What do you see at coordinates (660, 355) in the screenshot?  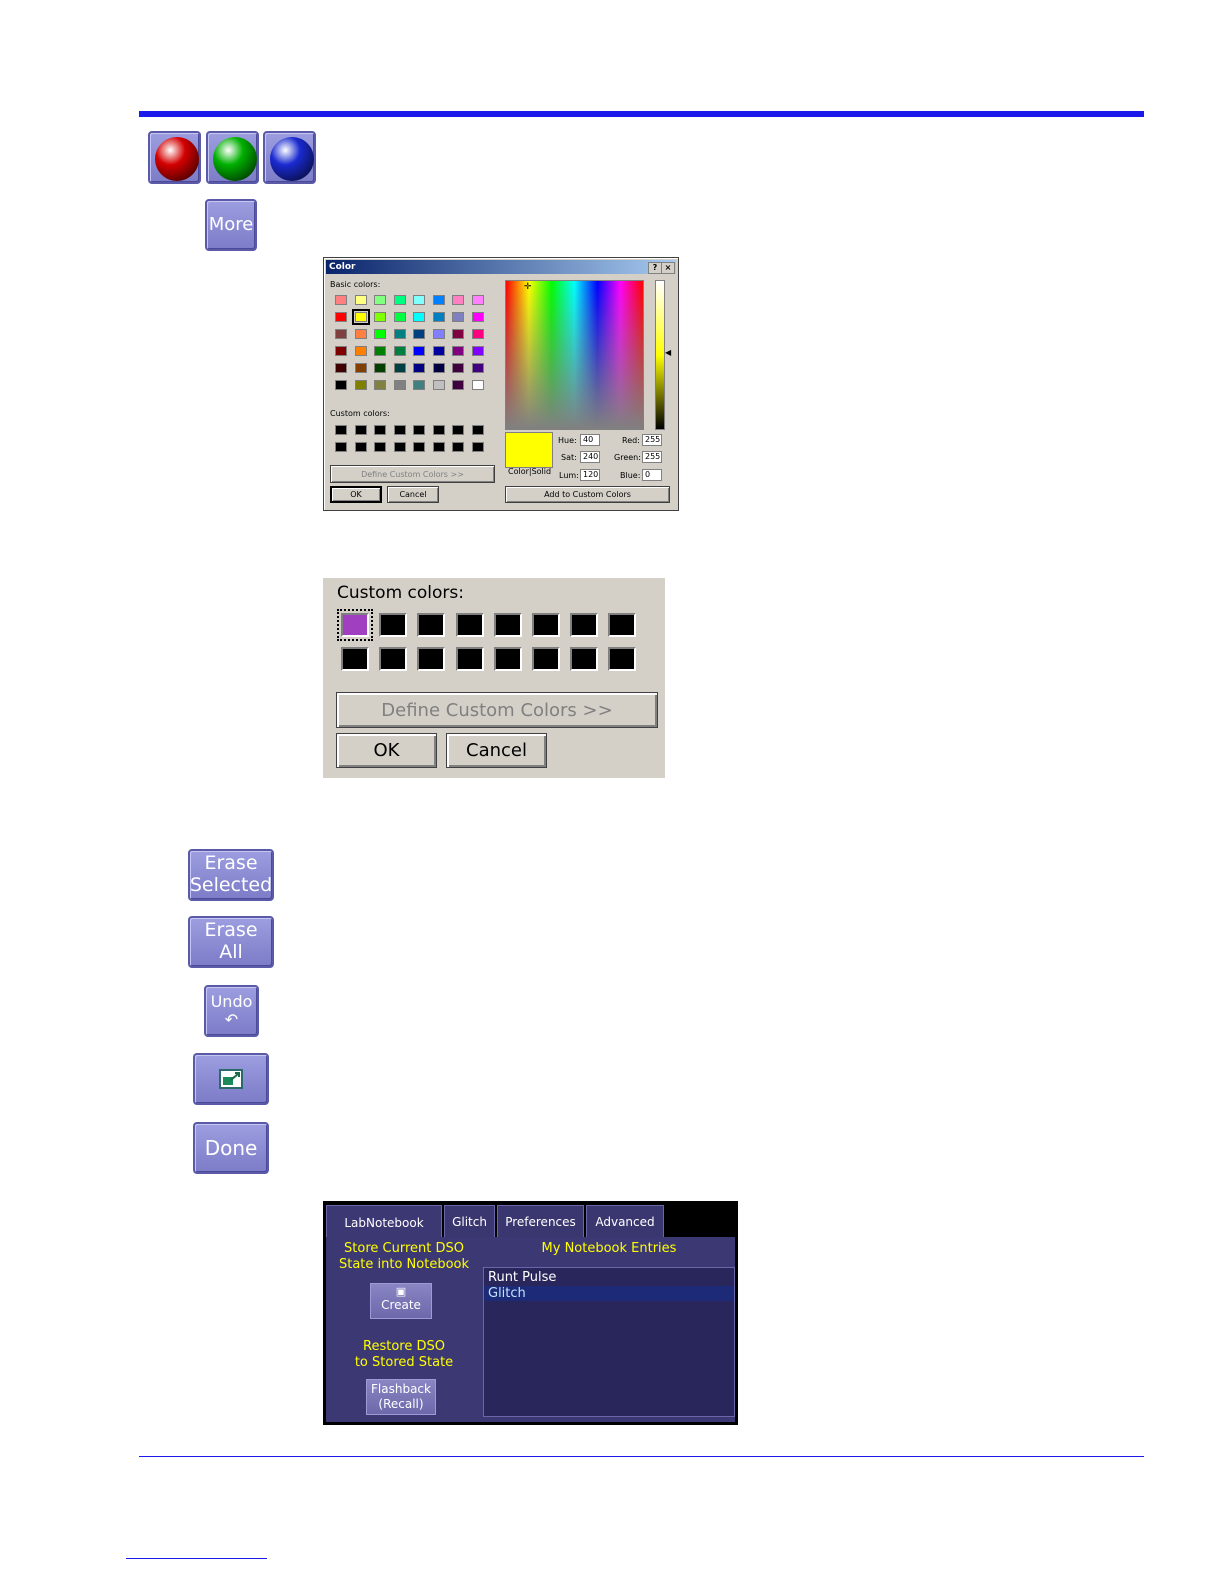 I see `luminosity-bar` at bounding box center [660, 355].